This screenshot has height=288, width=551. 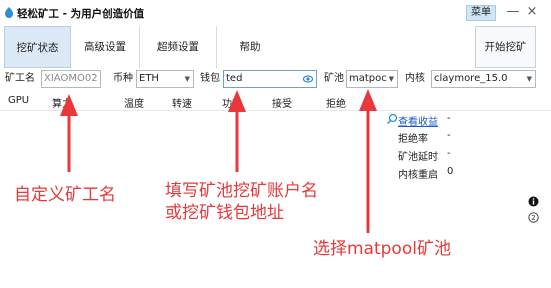 What do you see at coordinates (449, 153) in the screenshot?
I see `pool-latency-value: -` at bounding box center [449, 153].